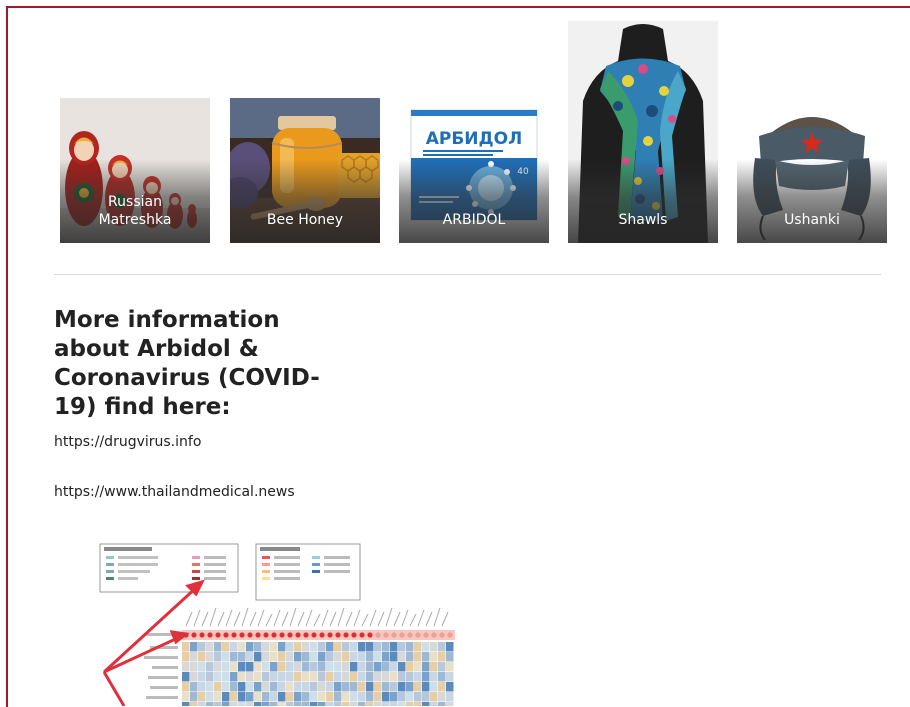 This screenshot has height=707, width=910. Describe the element at coordinates (127, 442) in the screenshot. I see `link-drugvirus: https://drugvirus.info` at that location.